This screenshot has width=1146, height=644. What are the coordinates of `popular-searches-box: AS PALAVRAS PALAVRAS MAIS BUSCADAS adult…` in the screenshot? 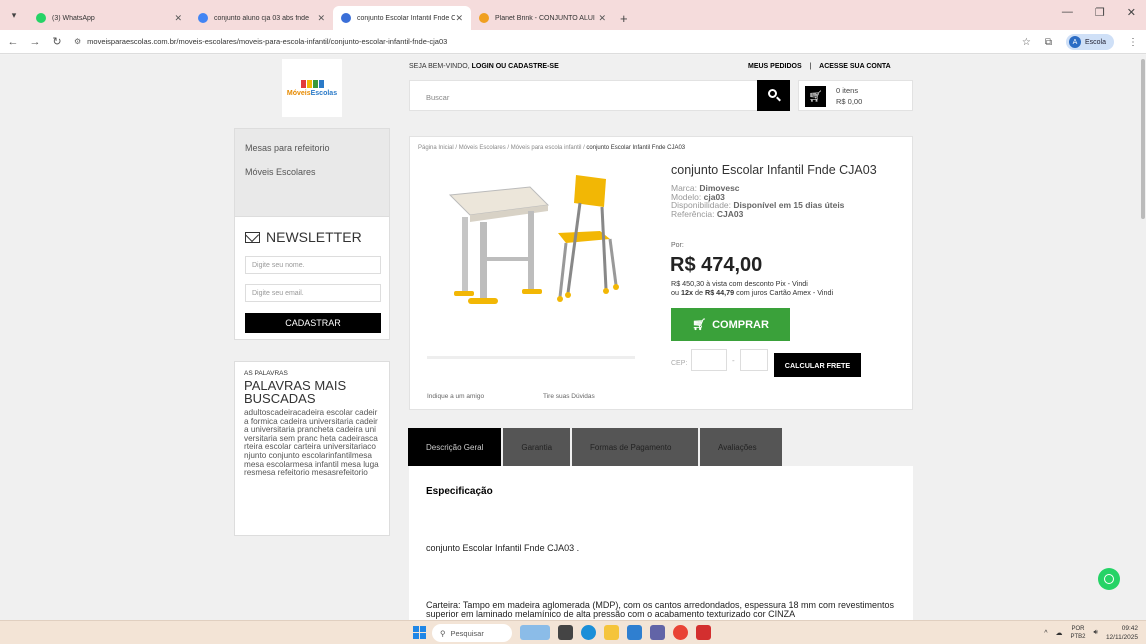 It's located at (312, 448).